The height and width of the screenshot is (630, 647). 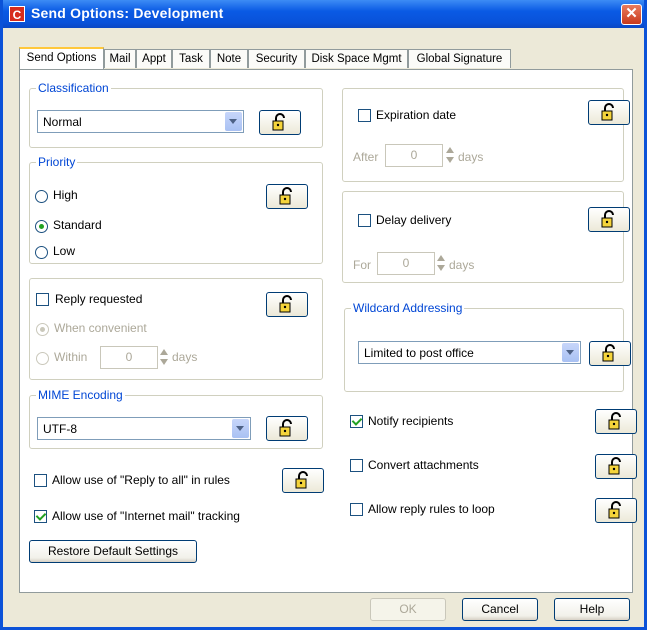 I want to click on tab-task: Task, so click(x=191, y=58).